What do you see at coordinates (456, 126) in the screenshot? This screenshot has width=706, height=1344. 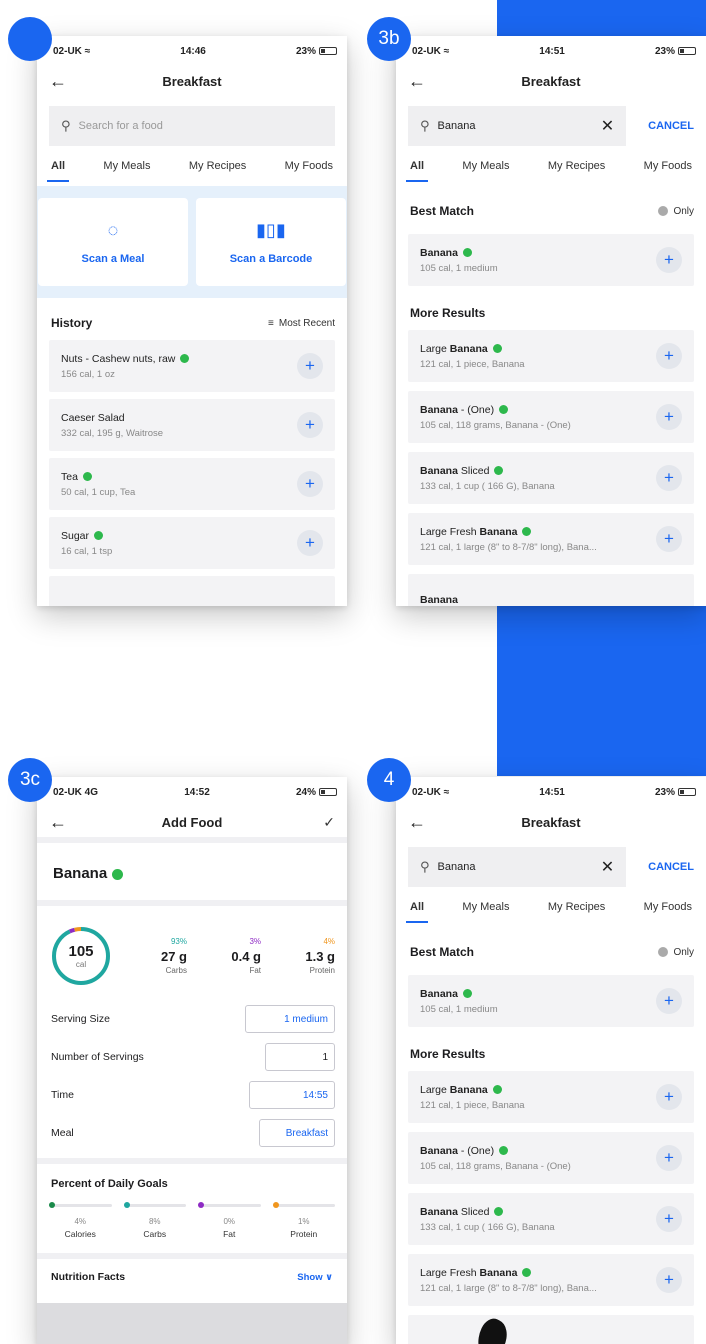 I see `search-value: Banana` at bounding box center [456, 126].